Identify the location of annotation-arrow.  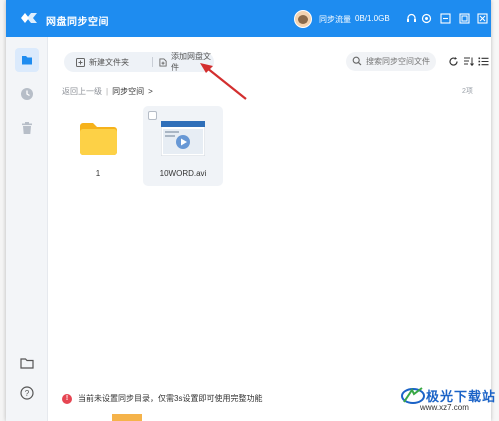
(223, 81).